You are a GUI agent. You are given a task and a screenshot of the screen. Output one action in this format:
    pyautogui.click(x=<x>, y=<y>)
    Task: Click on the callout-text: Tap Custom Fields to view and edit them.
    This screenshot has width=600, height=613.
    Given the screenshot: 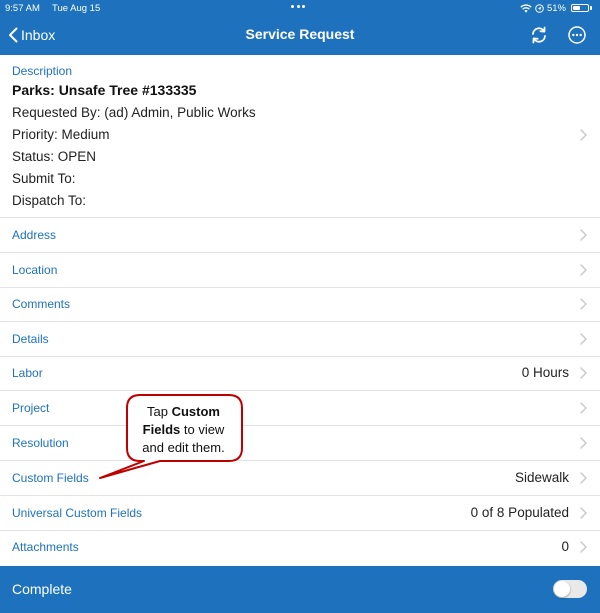 What is the action you would take?
    pyautogui.click(x=183, y=430)
    